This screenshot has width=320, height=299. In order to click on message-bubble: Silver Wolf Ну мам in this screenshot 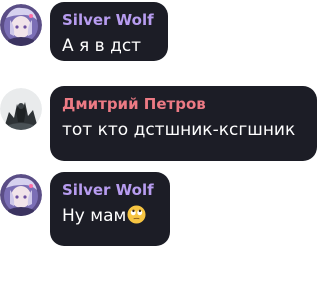, I will do `click(110, 209)`.